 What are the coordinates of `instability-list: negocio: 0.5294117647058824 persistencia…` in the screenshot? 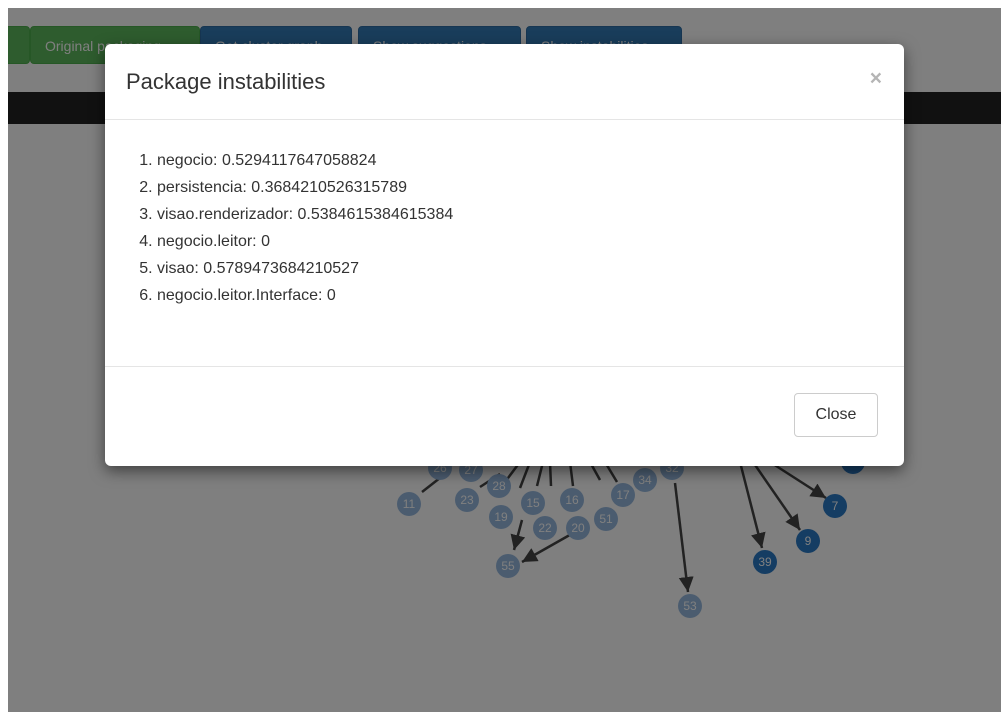 It's located at (279, 228).